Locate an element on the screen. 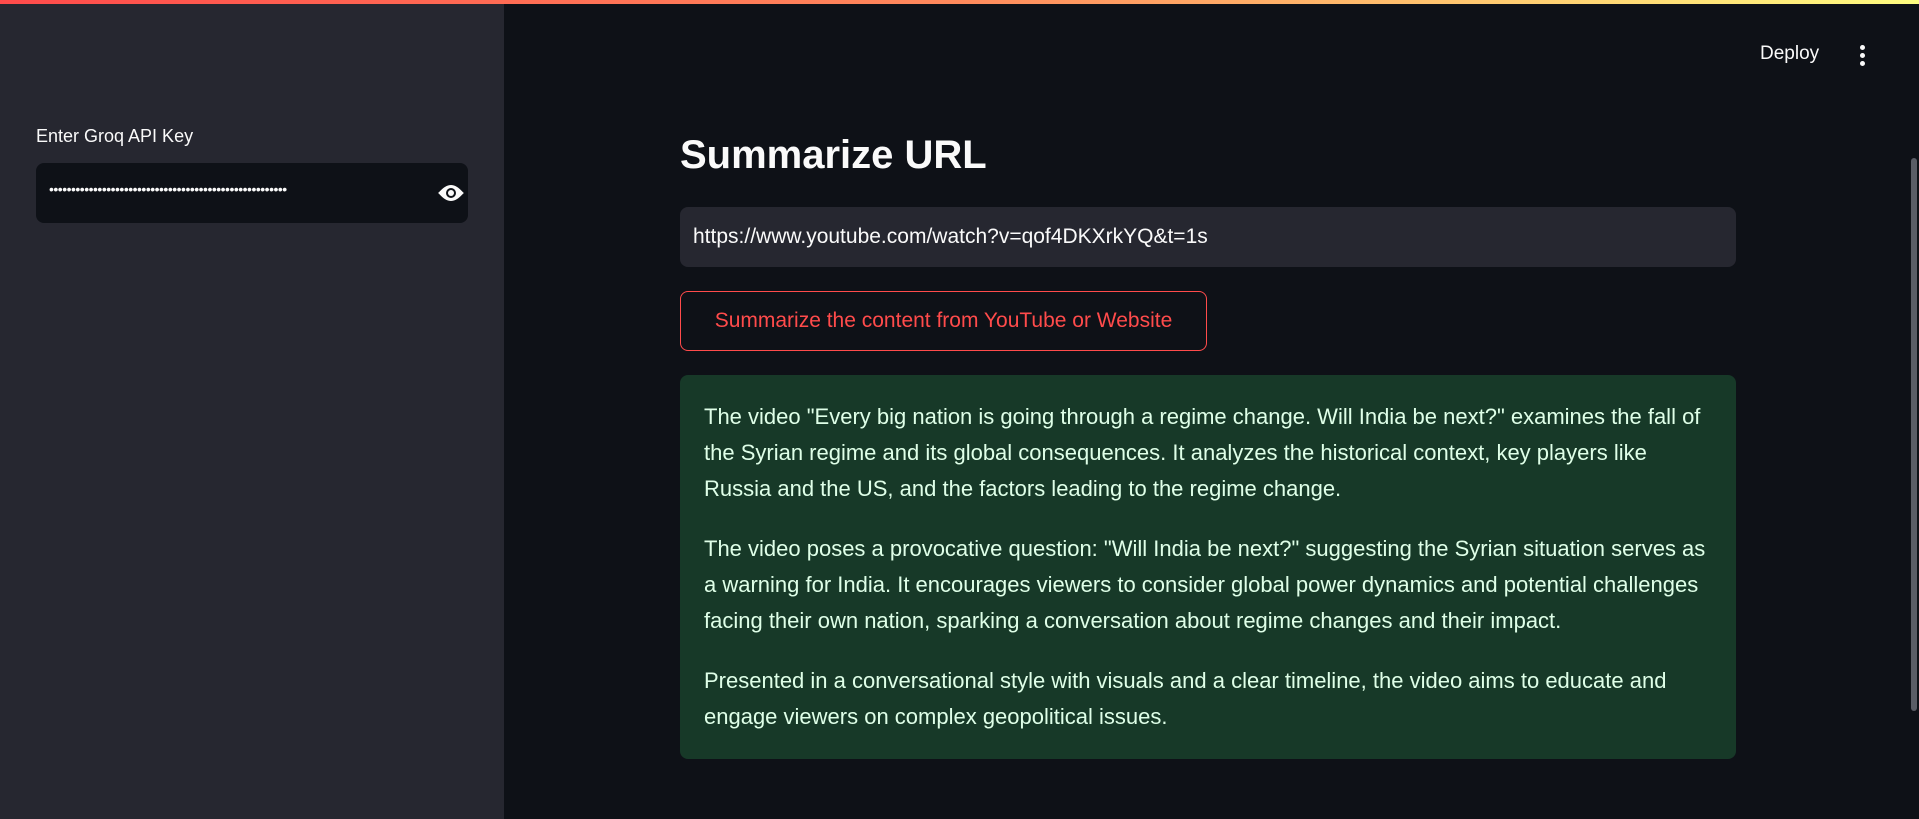 The width and height of the screenshot is (1919, 819). deploy-button: Deploy is located at coordinates (1789, 54).